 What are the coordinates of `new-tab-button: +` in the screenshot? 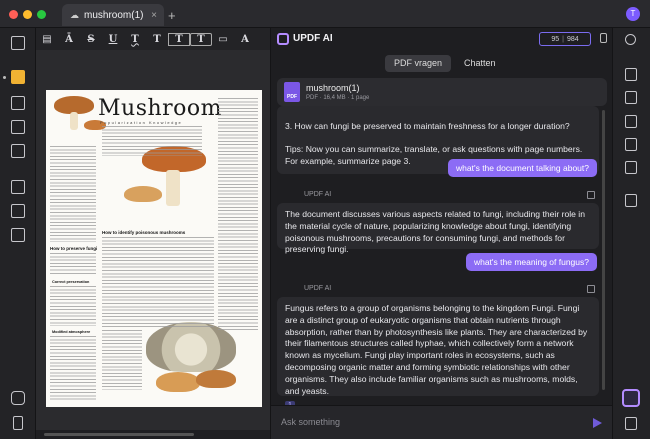 It's located at (172, 15).